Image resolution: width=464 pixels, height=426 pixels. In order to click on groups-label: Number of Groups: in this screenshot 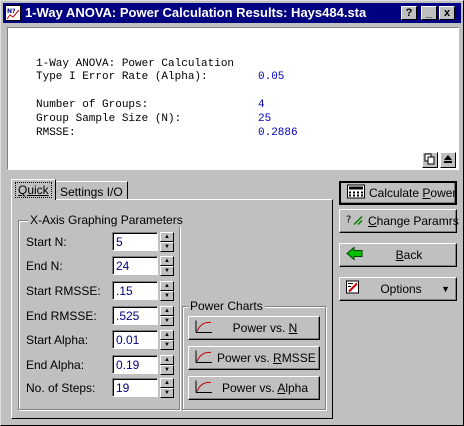, I will do `click(92, 105)`.